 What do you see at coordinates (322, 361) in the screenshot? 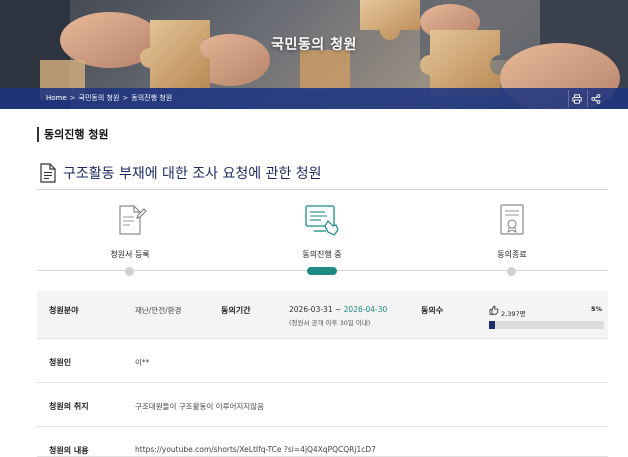
I see `info-row-petitioner: 청원인 이**` at bounding box center [322, 361].